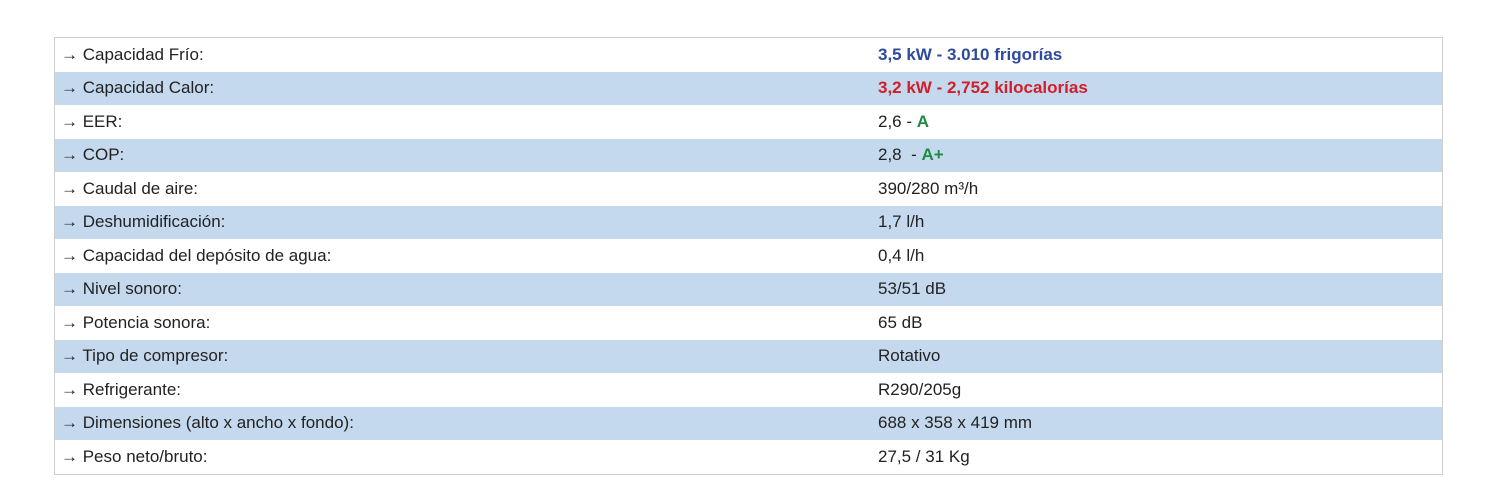 This screenshot has width=1488, height=491. Describe the element at coordinates (928, 188) in the screenshot. I see `spec-value: 390/280 m³/h` at that location.